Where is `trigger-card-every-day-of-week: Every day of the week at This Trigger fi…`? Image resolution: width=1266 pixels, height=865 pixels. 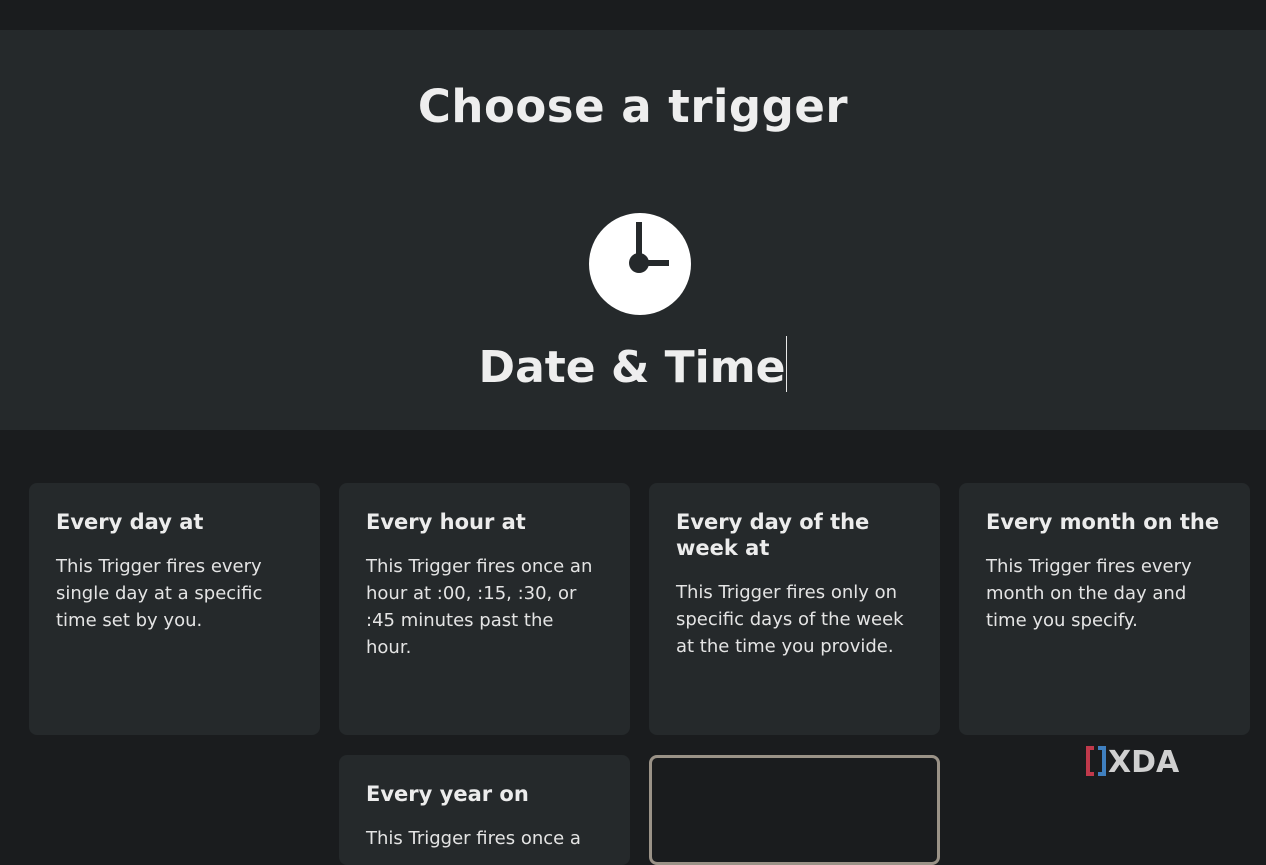 trigger-card-every-day-of-week: Every day of the week at This Trigger fi… is located at coordinates (794, 609).